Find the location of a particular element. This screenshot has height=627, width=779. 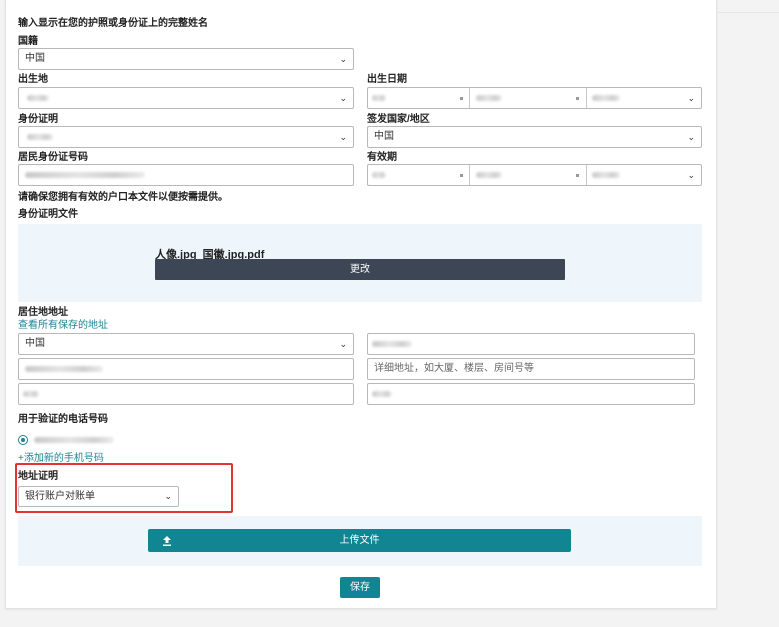

address-detail-placeholder: 详细地址，如大厦、楼层、房间号等 is located at coordinates (454, 368).